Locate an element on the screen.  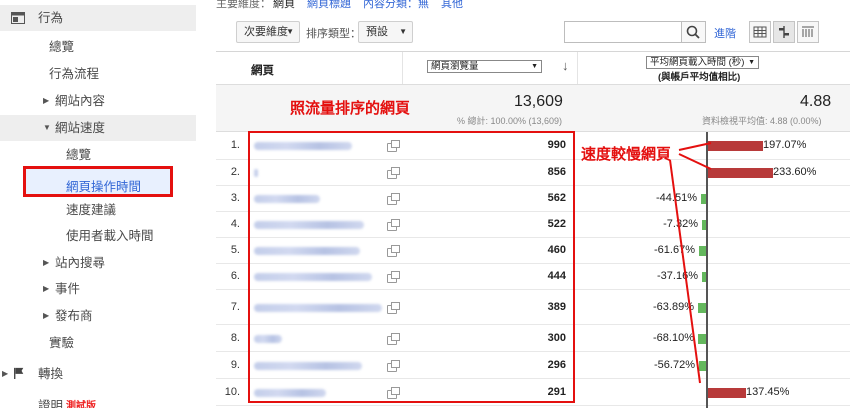
sidebar-item-speed-overview: 總覽 is located at coordinates (98, 155).